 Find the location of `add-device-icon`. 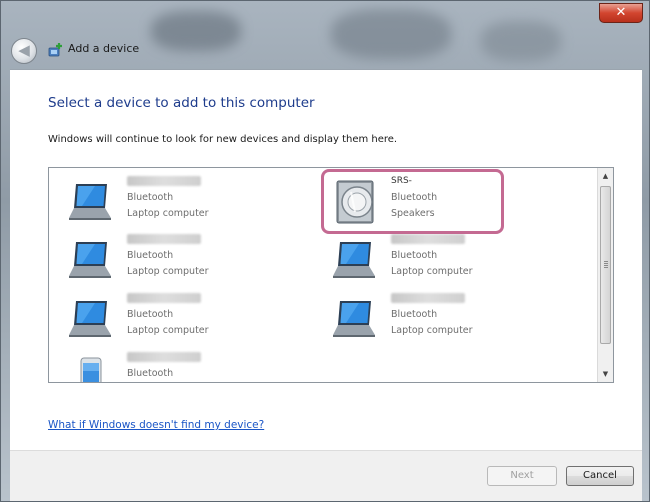

add-device-icon is located at coordinates (55, 50).